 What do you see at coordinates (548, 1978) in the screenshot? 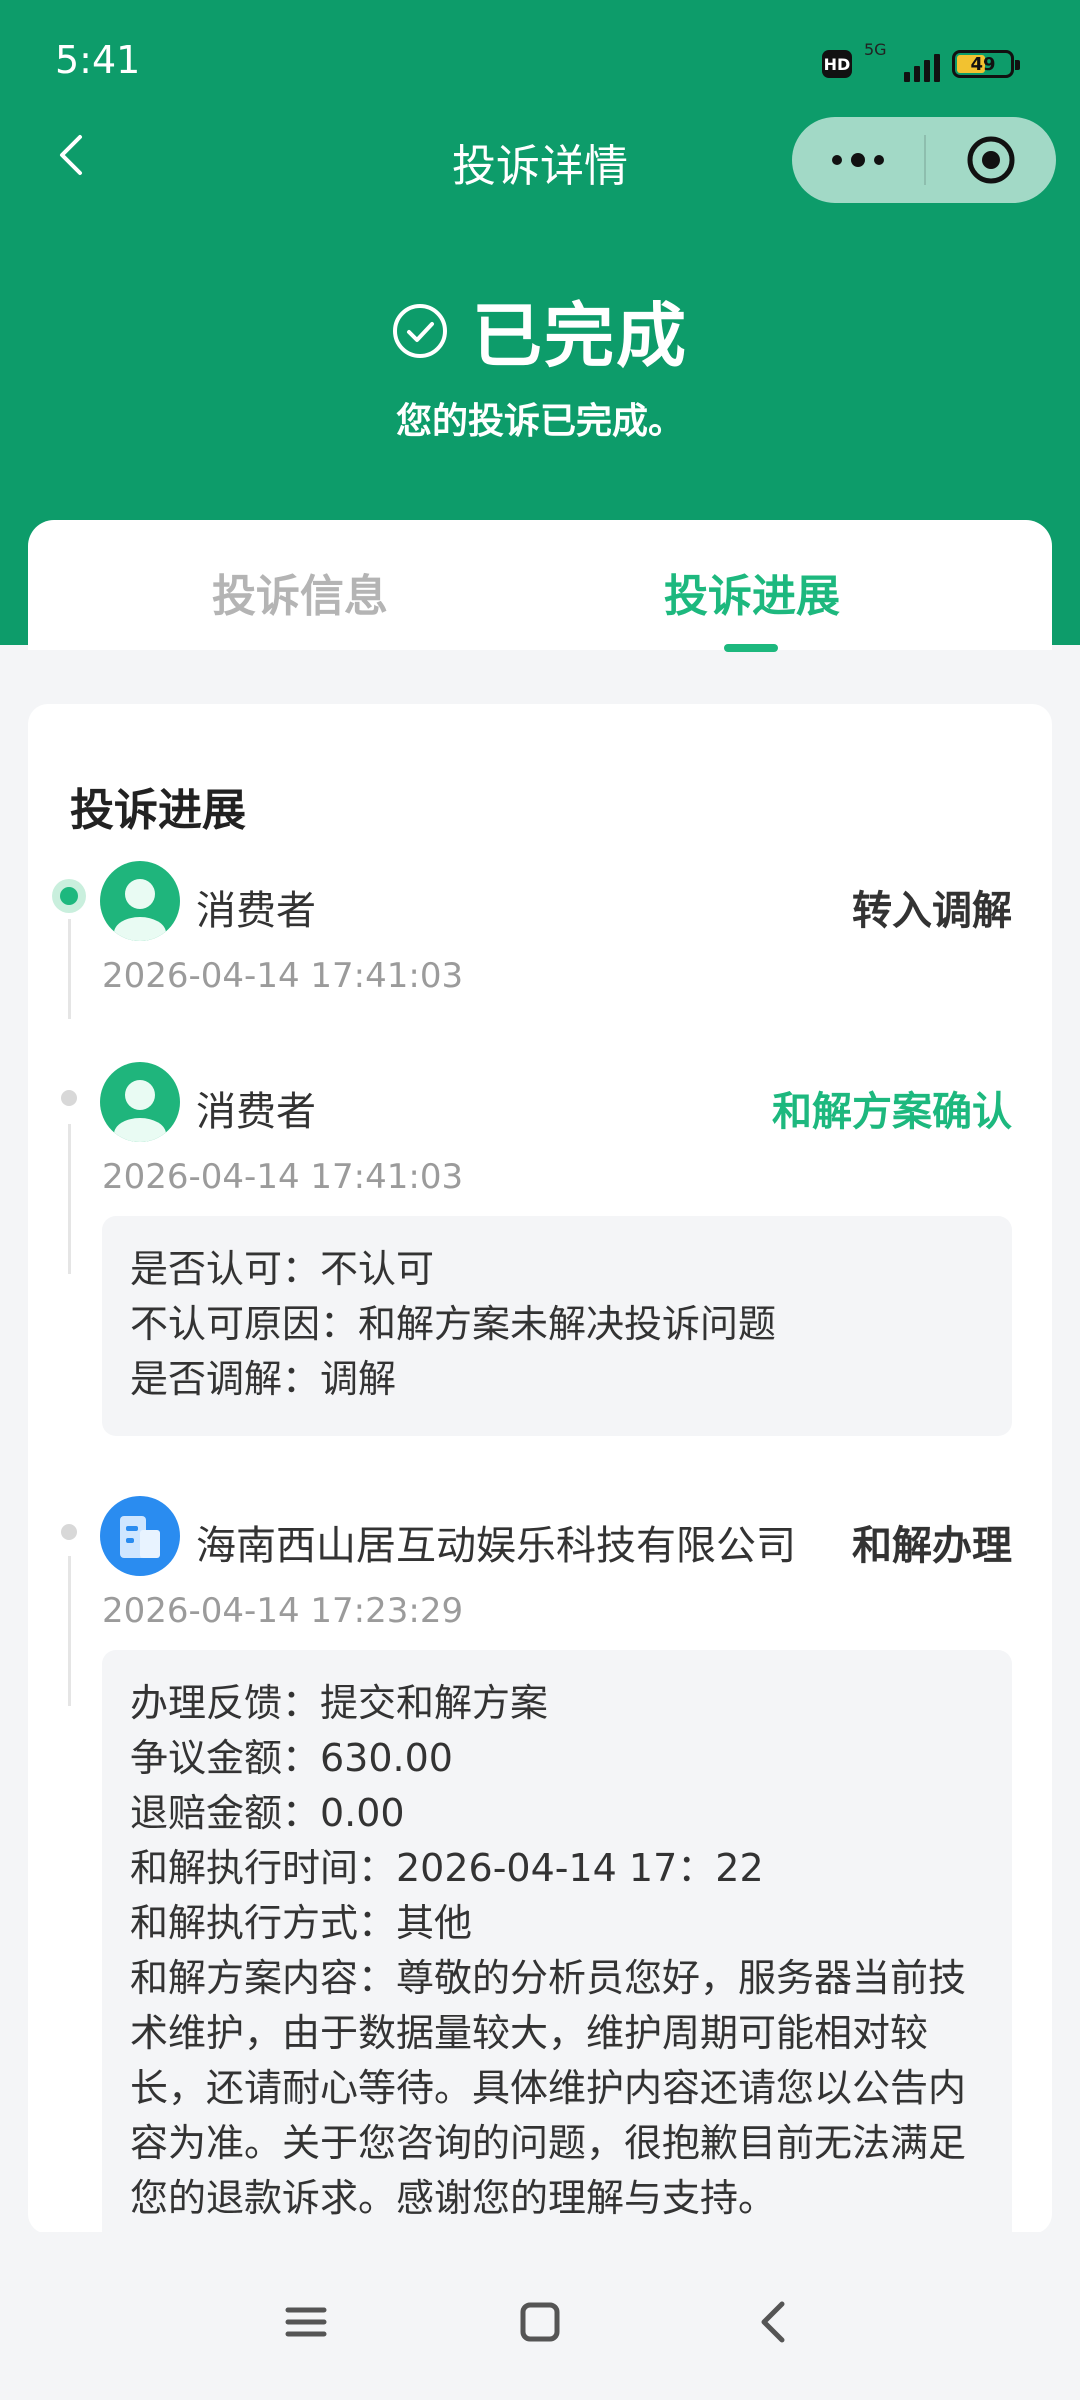
I see `detail-line: 和解方案内容：尊敬的分析员您好，服务器当前技` at bounding box center [548, 1978].